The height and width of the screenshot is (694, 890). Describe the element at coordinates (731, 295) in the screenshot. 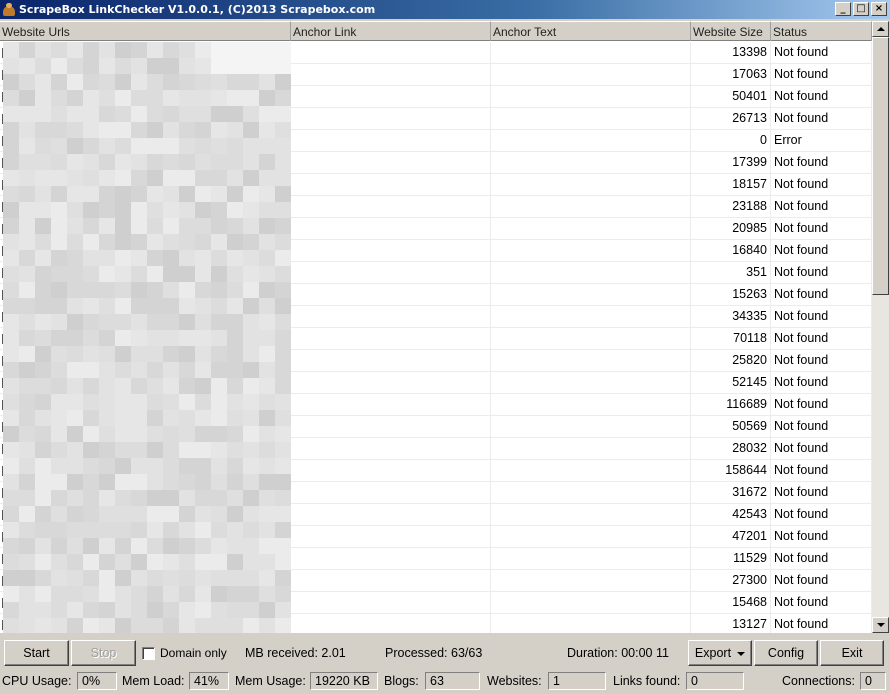

I see `website-size-cell: 15263` at that location.